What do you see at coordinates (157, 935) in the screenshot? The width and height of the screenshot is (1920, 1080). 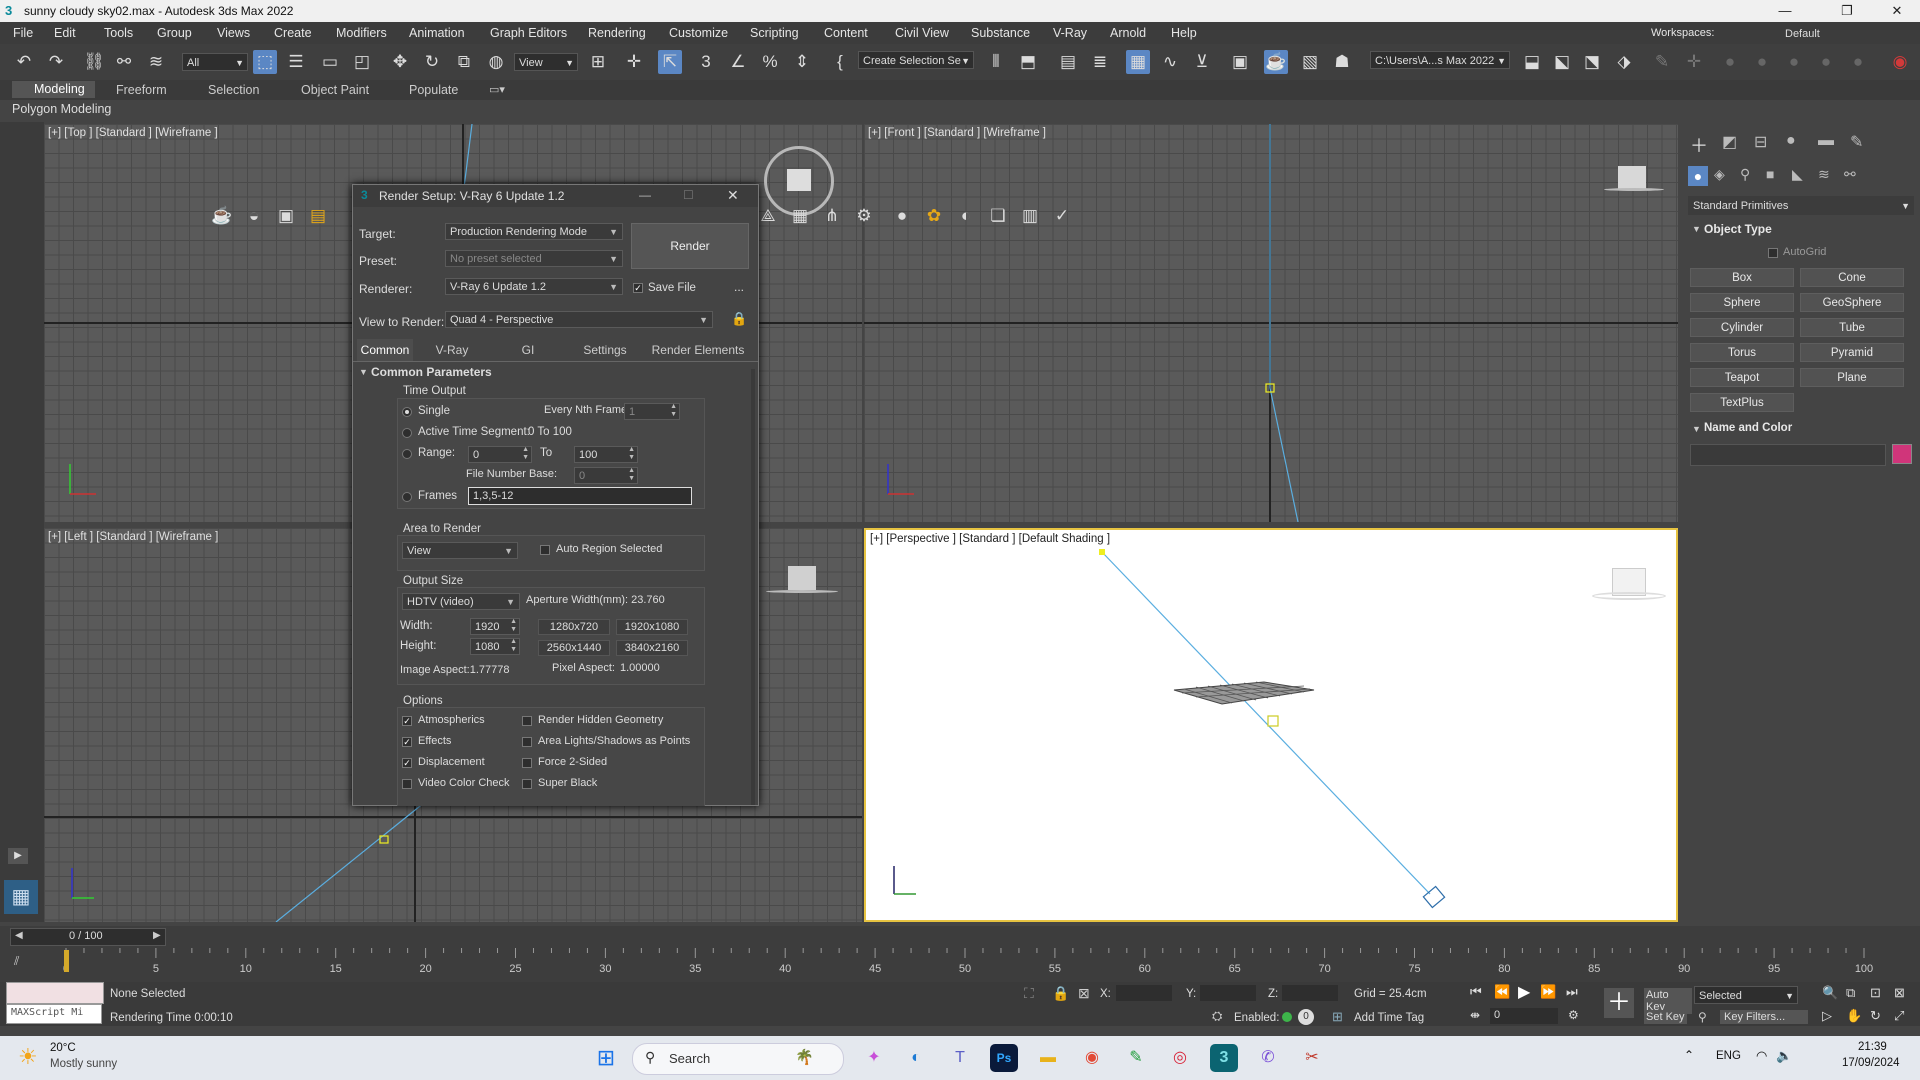 I see `time-slider-next-icon: ▶` at bounding box center [157, 935].